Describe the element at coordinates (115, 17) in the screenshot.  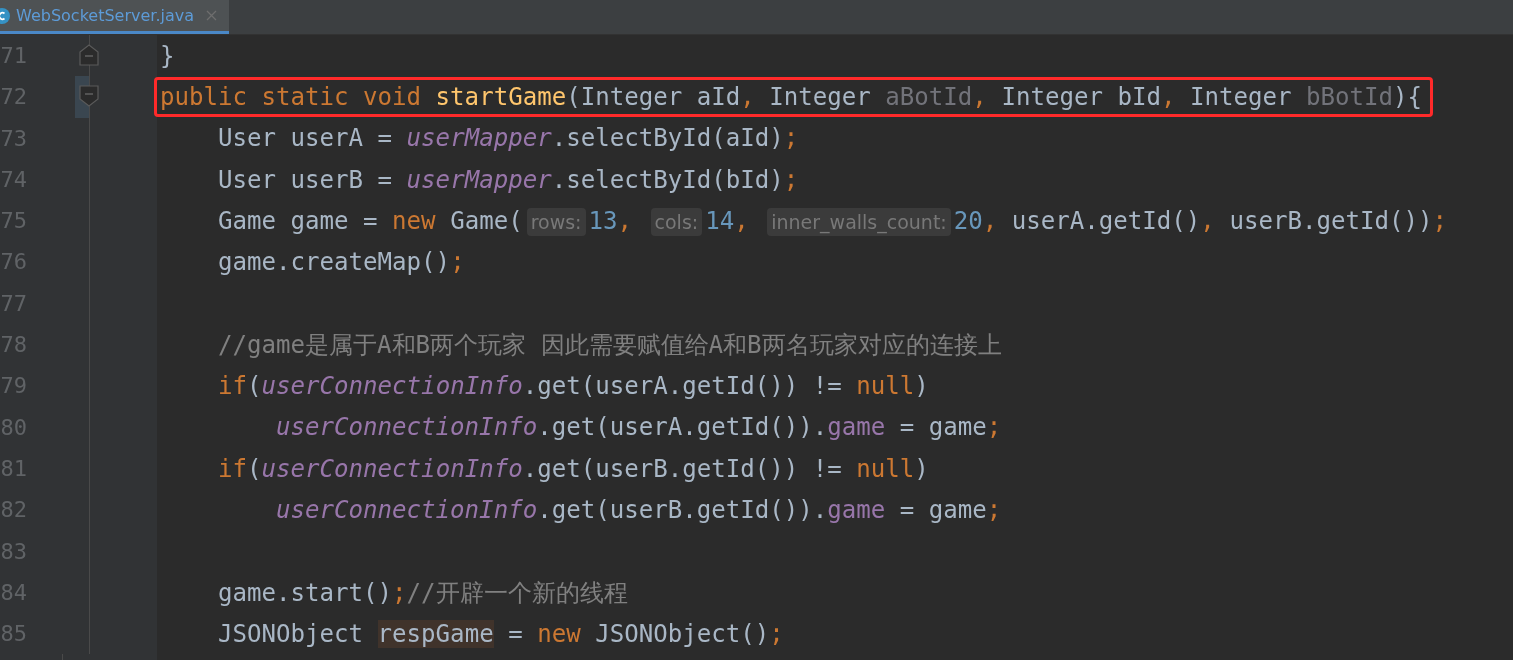
I see `file-tab: WebSocketServer.java` at that location.